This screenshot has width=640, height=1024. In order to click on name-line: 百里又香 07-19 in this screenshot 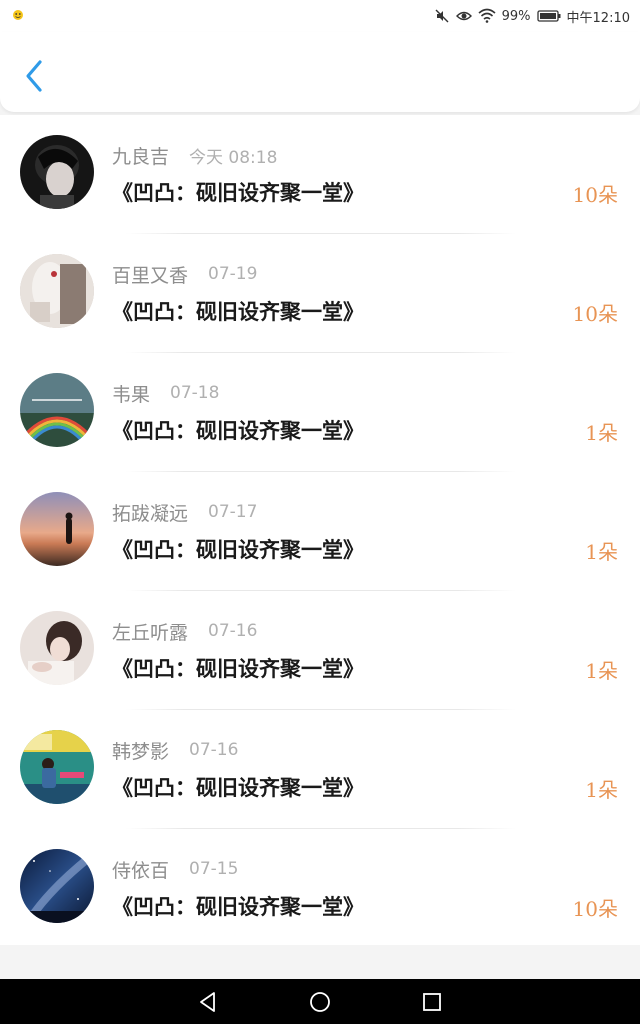, I will do `click(185, 274)`.